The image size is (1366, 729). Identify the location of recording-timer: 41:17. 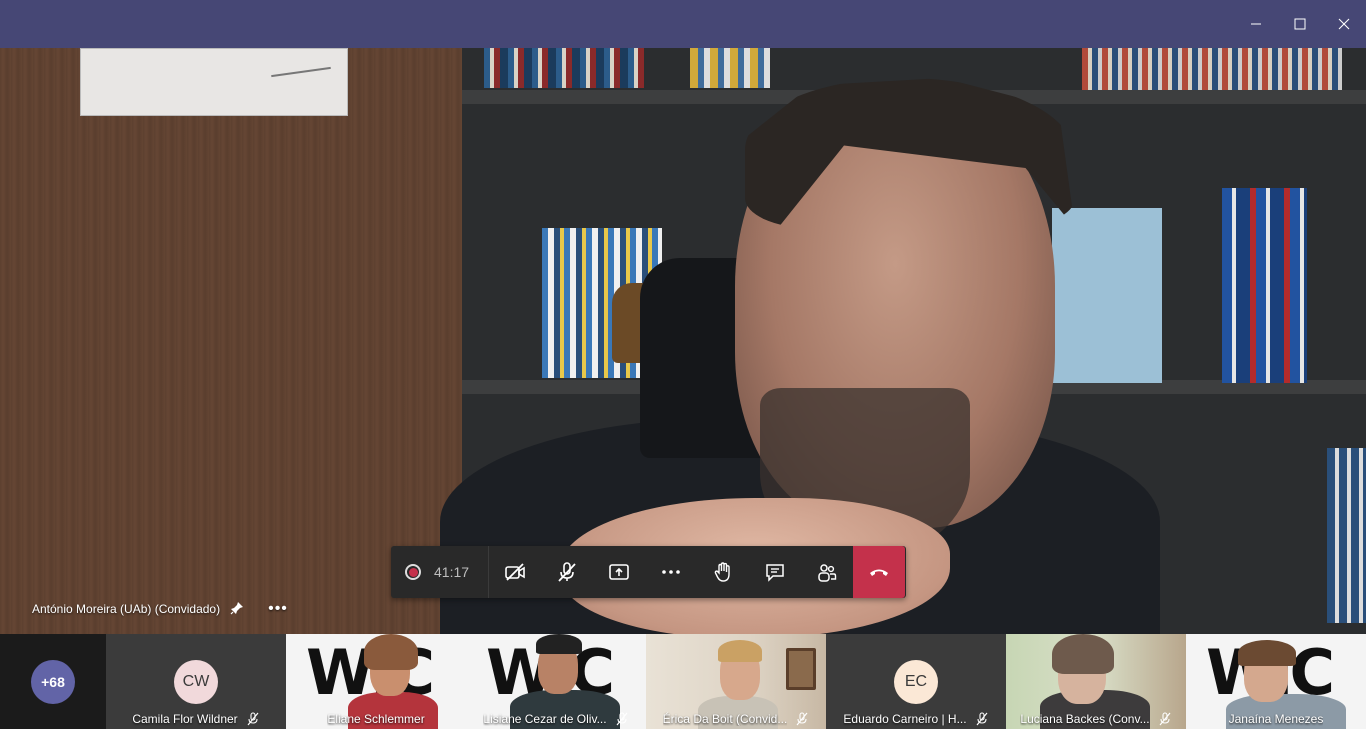
(440, 572).